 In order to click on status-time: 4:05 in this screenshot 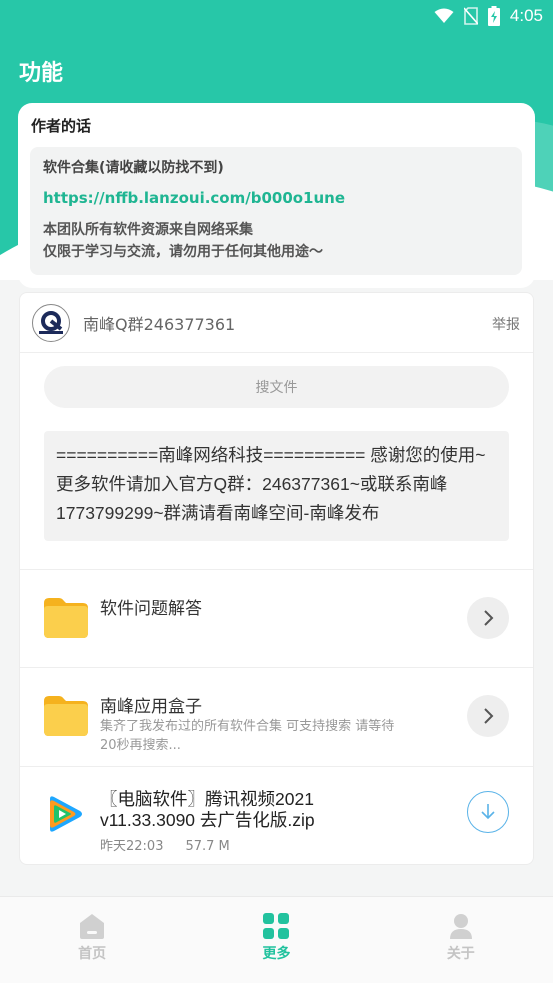, I will do `click(526, 15)`.